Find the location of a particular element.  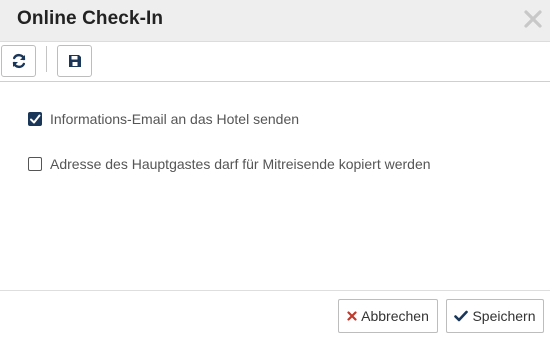

option-informations-email: Informations-Email an das Hotel senden is located at coordinates (163, 119).